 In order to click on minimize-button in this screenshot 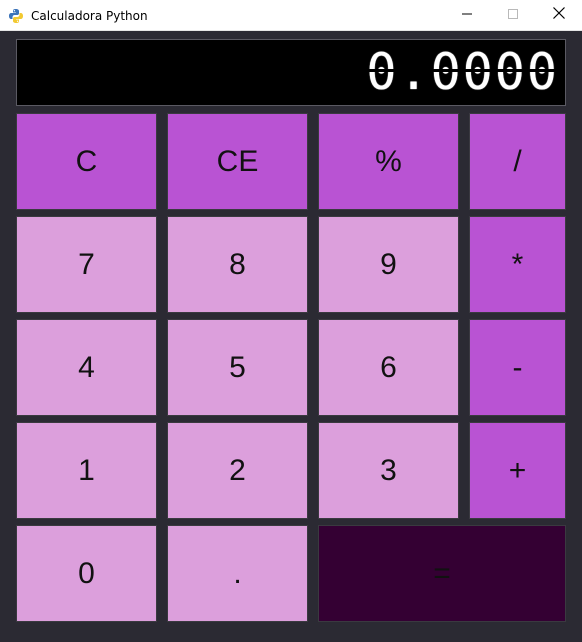, I will do `click(467, 15)`.